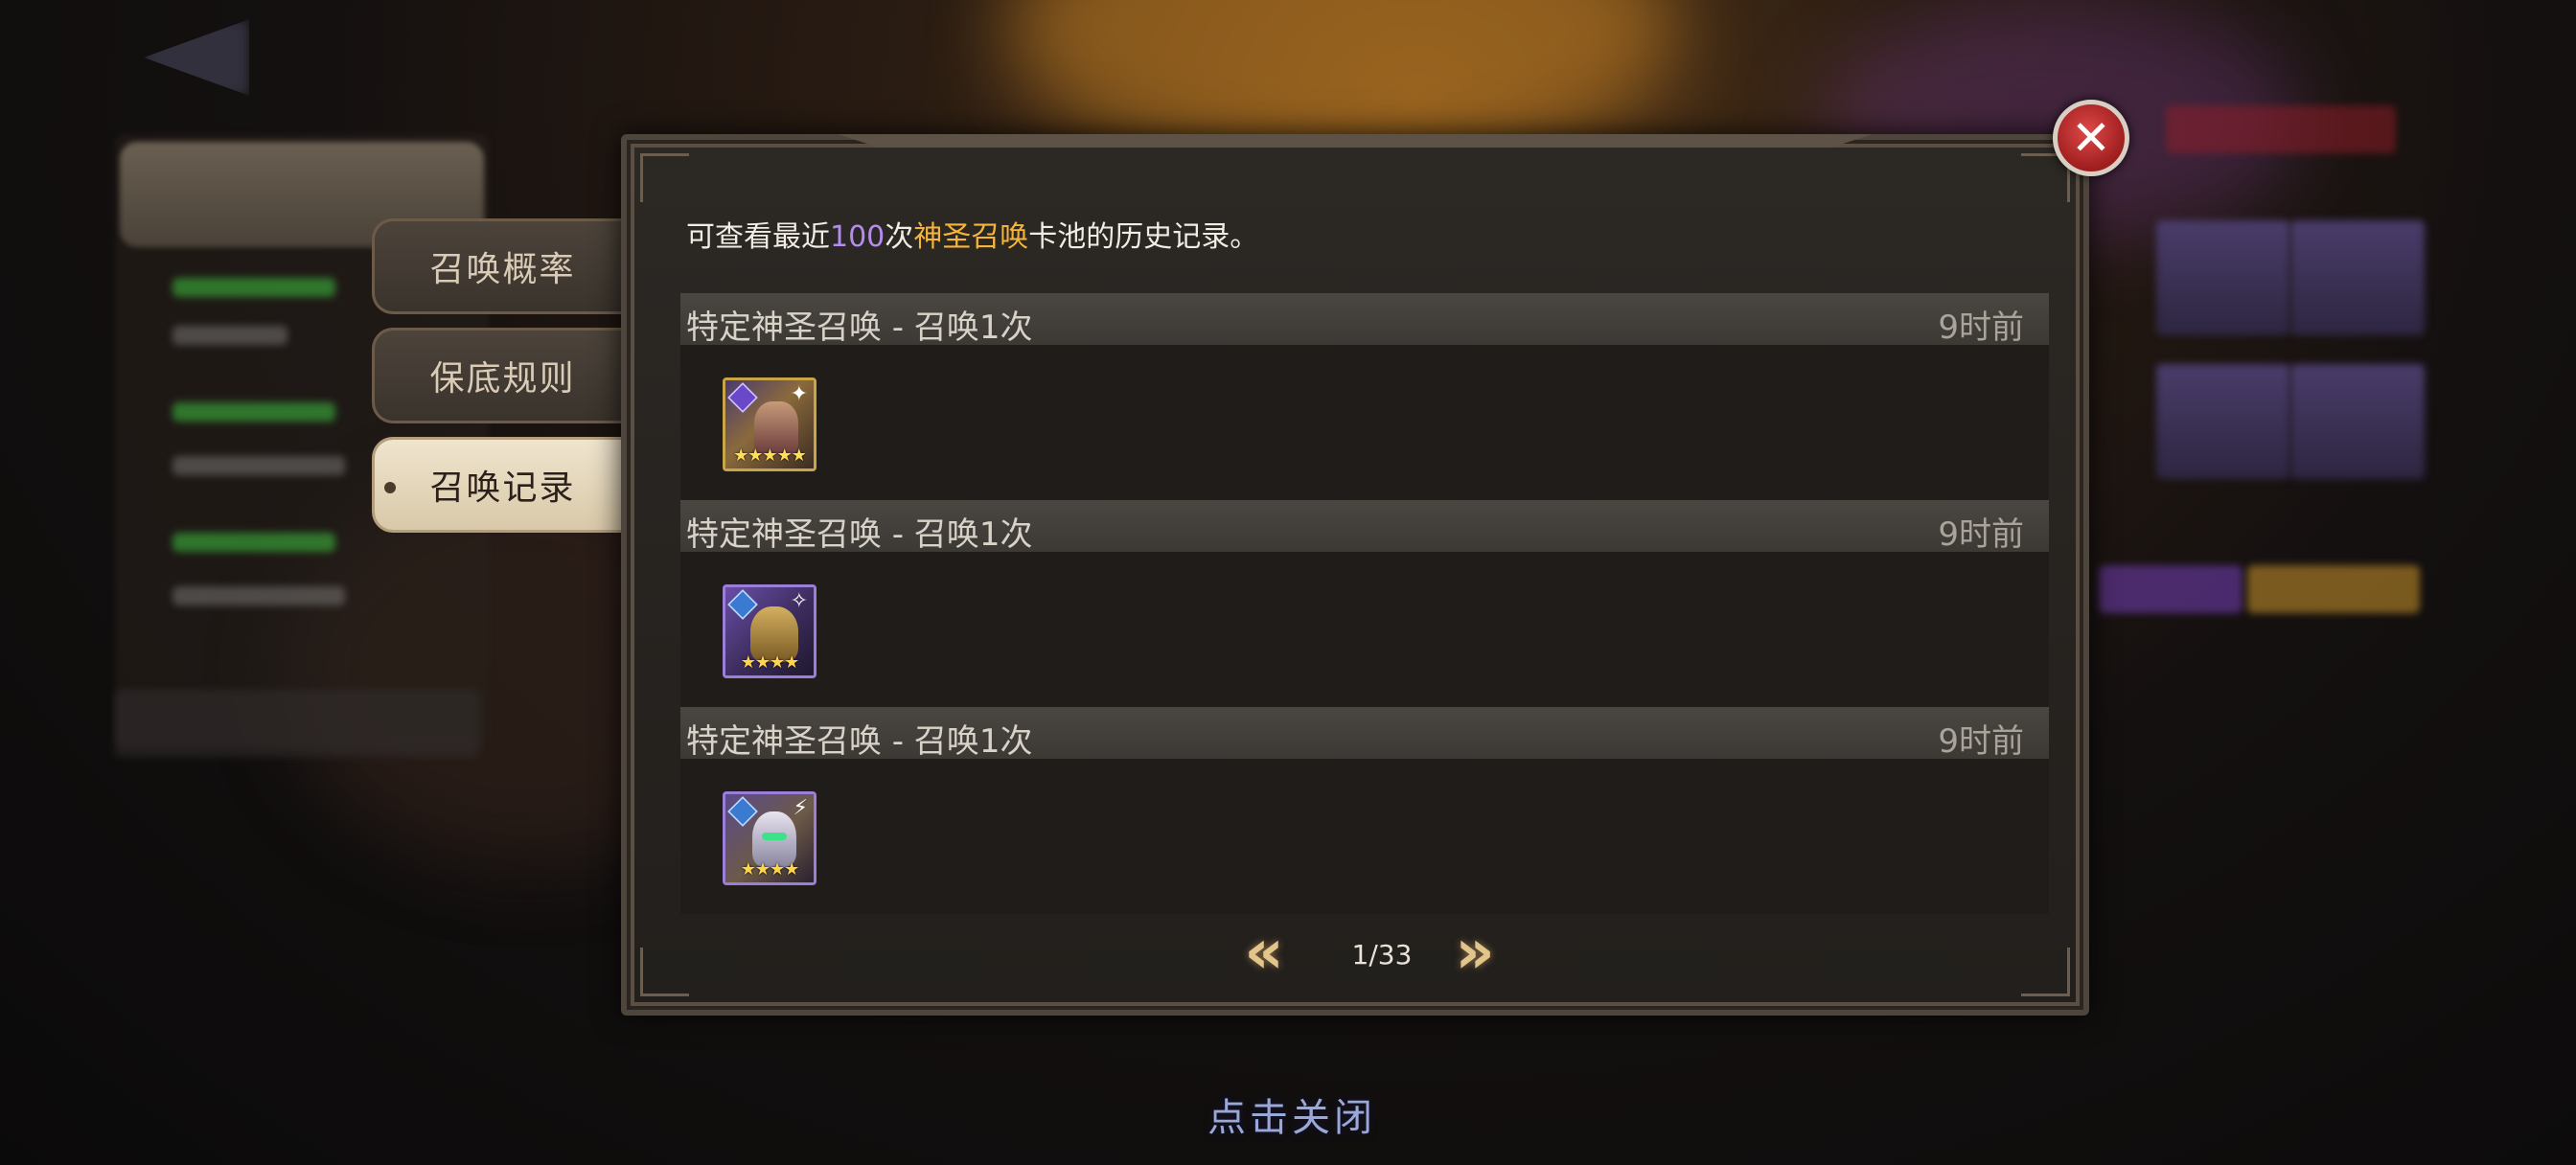 The height and width of the screenshot is (1165, 2576). What do you see at coordinates (1364, 604) in the screenshot?
I see `history-record: 特定神圣召唤 - 召唤1次 9时前 ✧ ★★★★` at bounding box center [1364, 604].